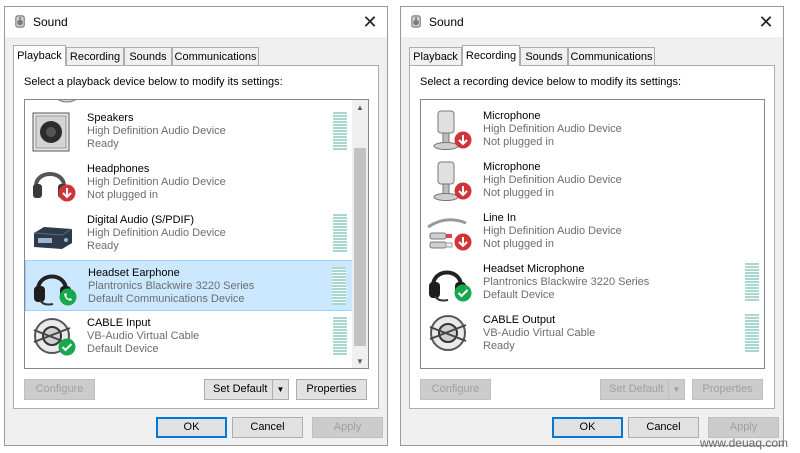  Describe the element at coordinates (519, 320) in the screenshot. I see `device-name: CABLE Output` at that location.